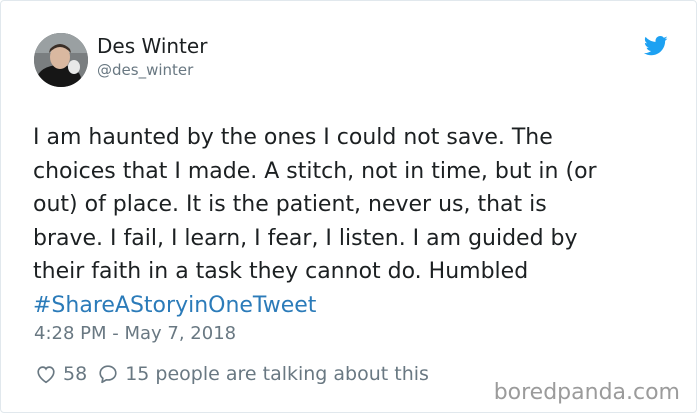 This screenshot has height=415, width=700. I want to click on user-handle: @des_winter, so click(145, 70).